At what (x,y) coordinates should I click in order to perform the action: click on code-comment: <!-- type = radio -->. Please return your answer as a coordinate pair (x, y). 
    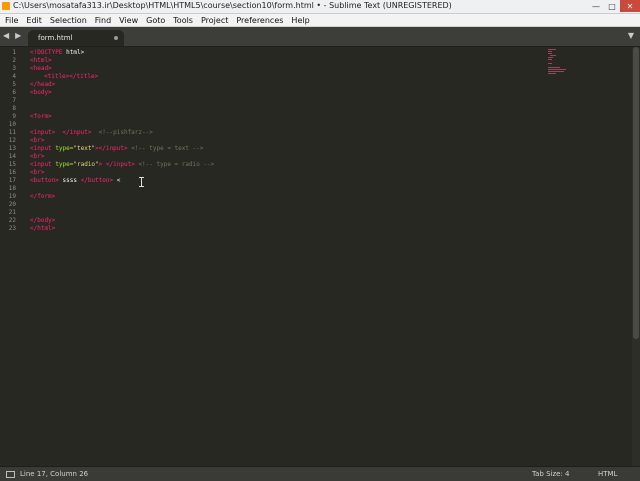
    Looking at the image, I should click on (176, 164).